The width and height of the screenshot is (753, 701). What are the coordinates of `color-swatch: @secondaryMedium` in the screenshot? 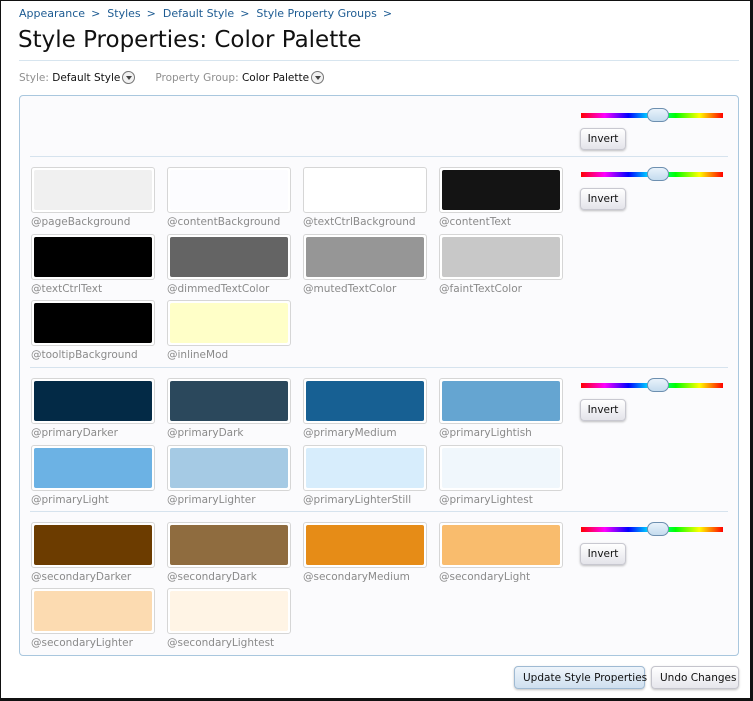 It's located at (365, 552).